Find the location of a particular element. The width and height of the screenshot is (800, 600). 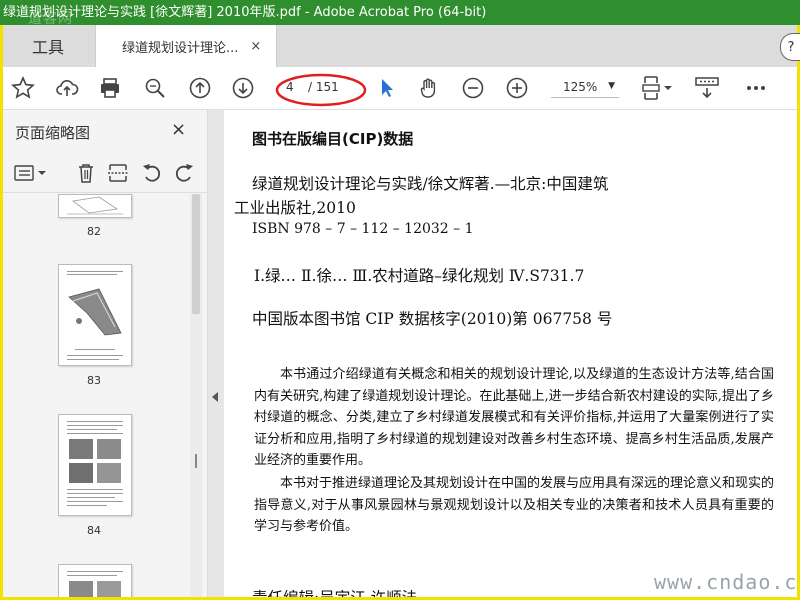

scrollbar-thumb is located at coordinates (196, 254).